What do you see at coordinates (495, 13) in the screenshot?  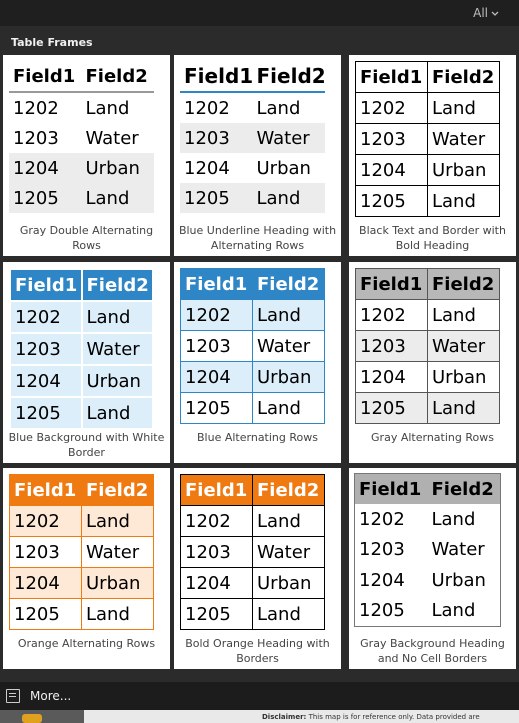 I see `chevron-down-icon` at bounding box center [495, 13].